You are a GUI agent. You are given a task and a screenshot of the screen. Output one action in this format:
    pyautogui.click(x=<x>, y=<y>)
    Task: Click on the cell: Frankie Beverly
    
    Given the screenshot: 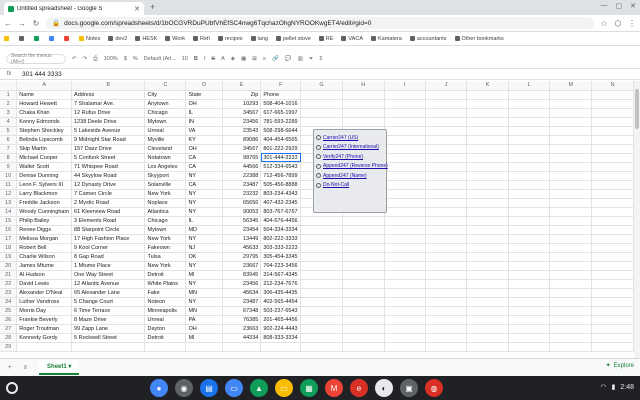 What is the action you would take?
    pyautogui.click(x=44, y=320)
    